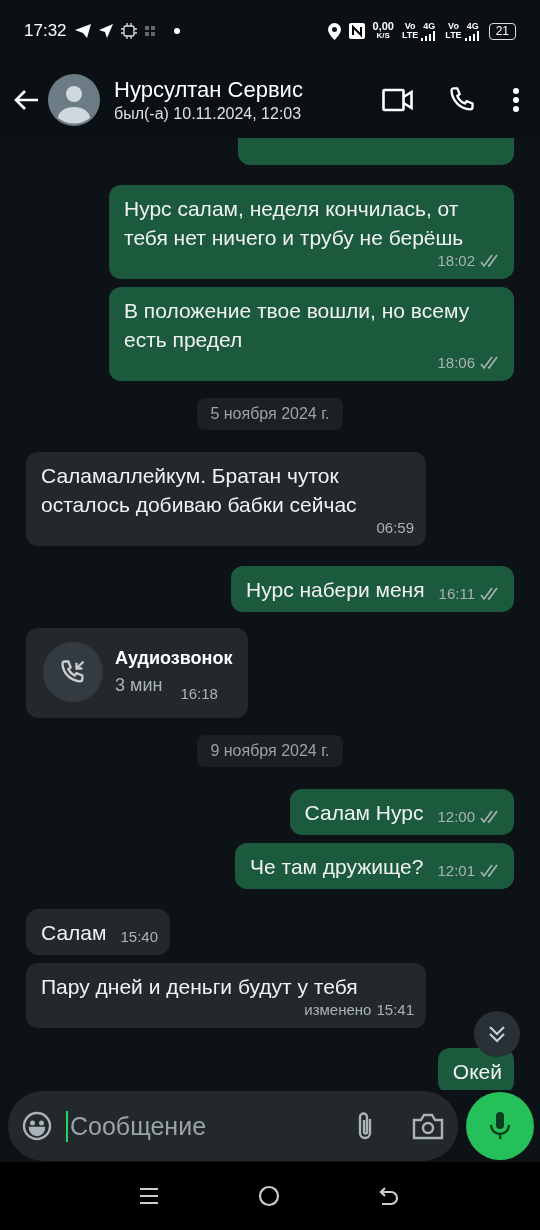  Describe the element at coordinates (139, 937) in the screenshot. I see `message-time: 15:40` at that location.